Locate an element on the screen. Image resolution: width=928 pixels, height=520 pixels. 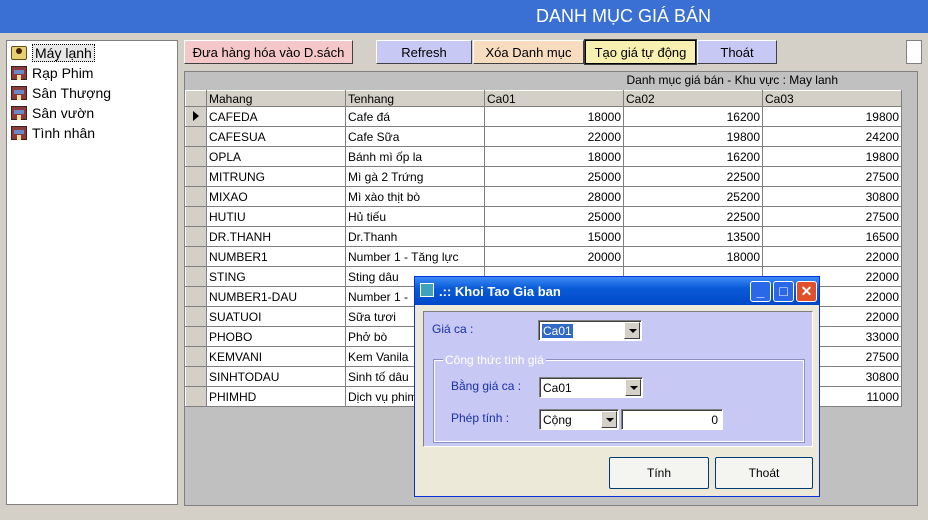
column-header: Mahang is located at coordinates (276, 98).